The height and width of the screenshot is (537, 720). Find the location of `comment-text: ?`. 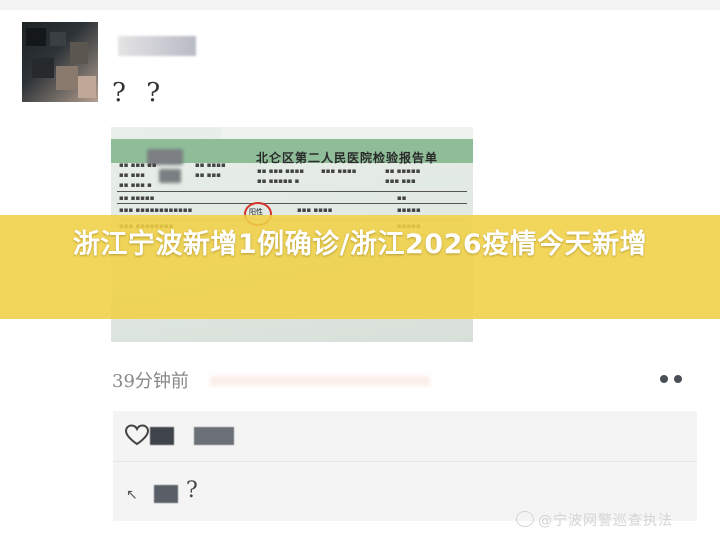

comment-text: ? is located at coordinates (192, 490).